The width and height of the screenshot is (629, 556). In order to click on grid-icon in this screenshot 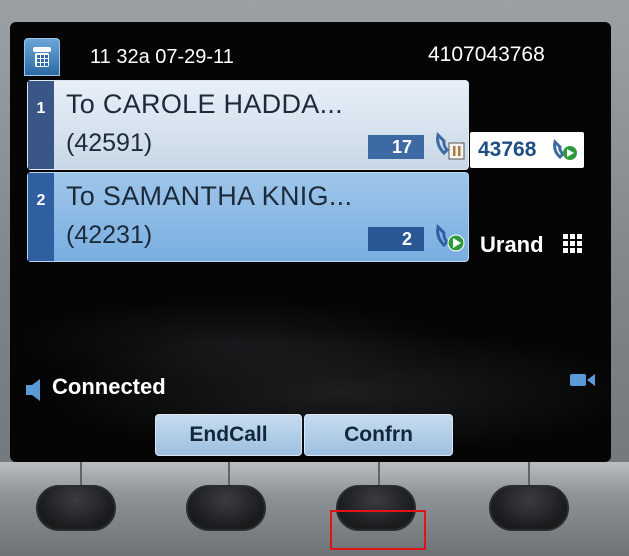, I will do `click(573, 246)`.